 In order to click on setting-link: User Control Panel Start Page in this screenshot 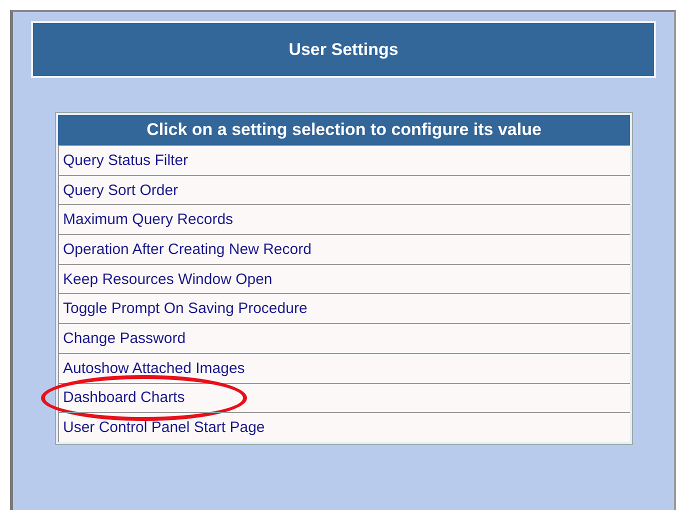, I will do `click(164, 427)`.